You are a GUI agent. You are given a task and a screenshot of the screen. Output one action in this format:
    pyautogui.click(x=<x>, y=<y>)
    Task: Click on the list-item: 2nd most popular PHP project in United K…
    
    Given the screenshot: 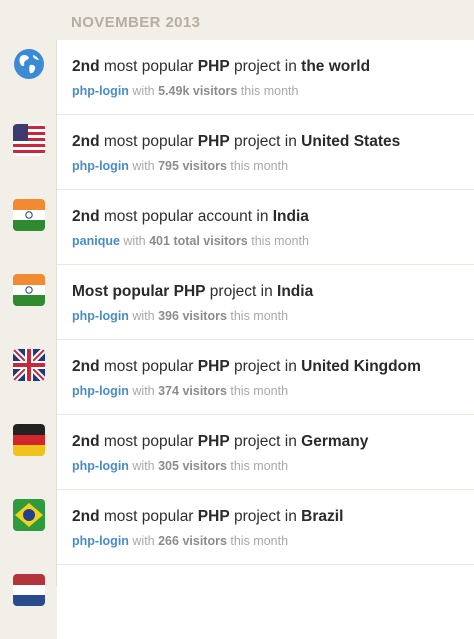 What is the action you would take?
    pyautogui.click(x=265, y=377)
    